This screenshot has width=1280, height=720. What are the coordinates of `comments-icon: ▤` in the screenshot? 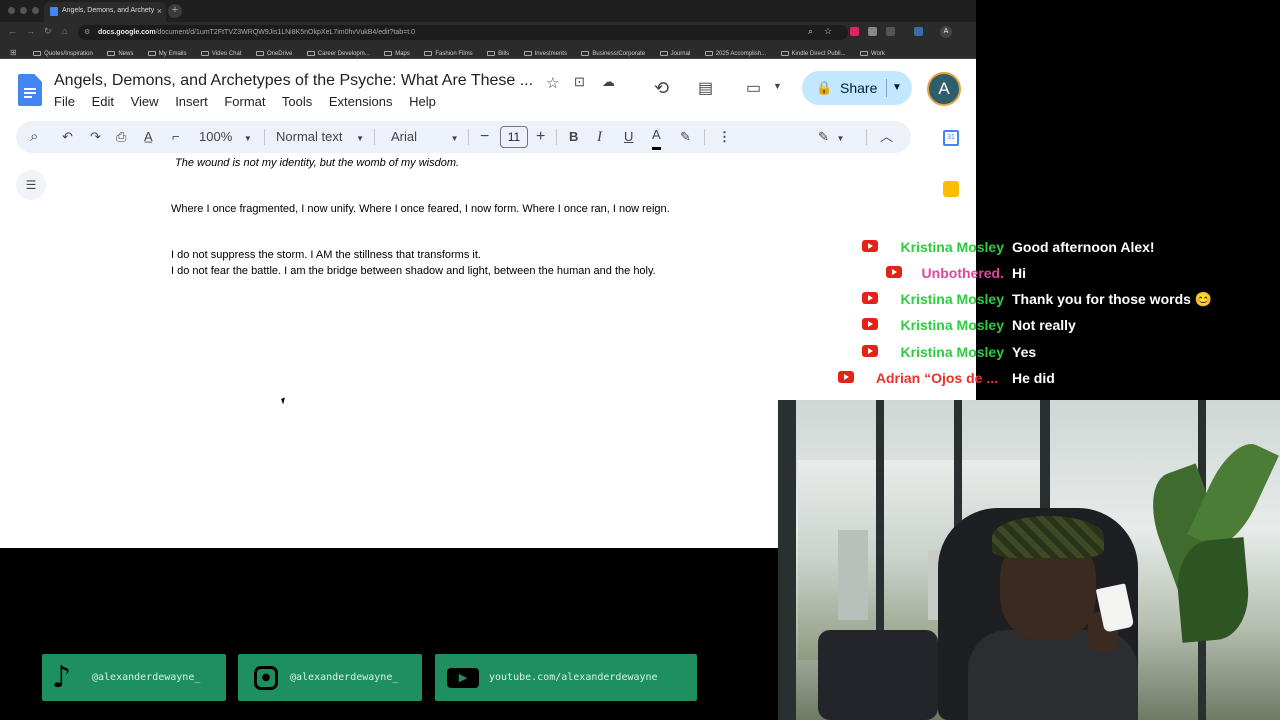 It's located at (705, 88).